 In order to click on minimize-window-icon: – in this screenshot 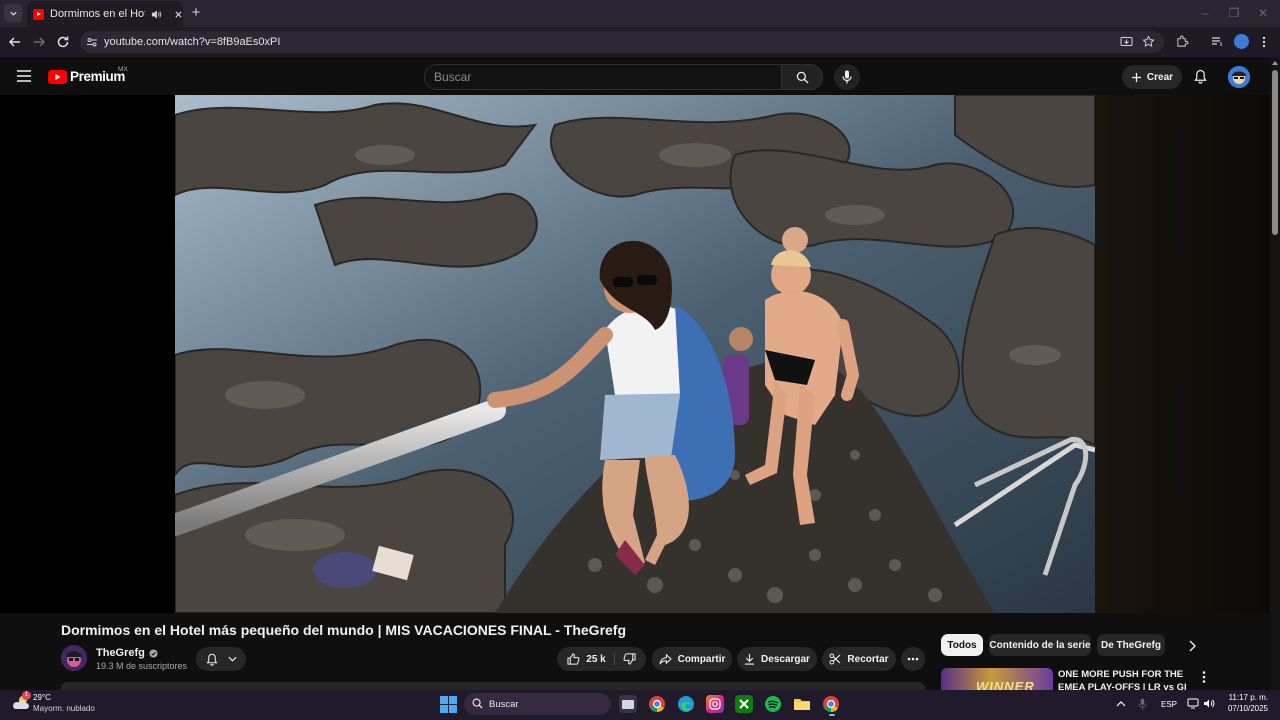, I will do `click(1205, 13)`.